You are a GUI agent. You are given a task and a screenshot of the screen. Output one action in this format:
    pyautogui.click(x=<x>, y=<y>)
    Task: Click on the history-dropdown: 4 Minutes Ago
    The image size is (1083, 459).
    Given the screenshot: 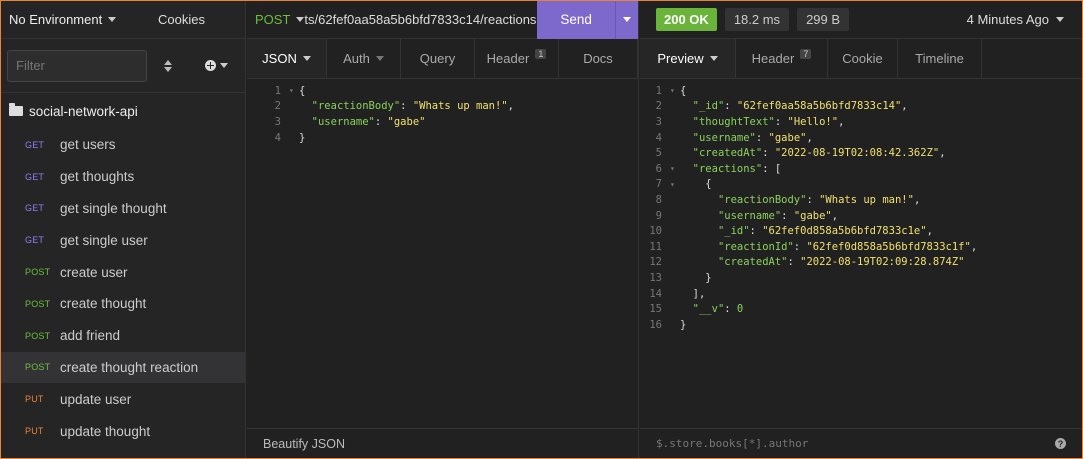 What is the action you would take?
    pyautogui.click(x=1015, y=19)
    